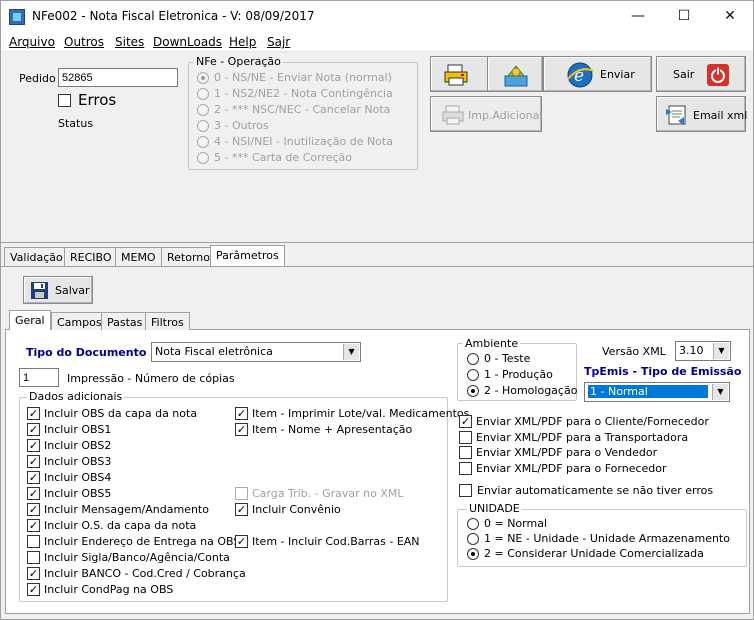 The image size is (754, 620). I want to click on salvar-button: Salvar, so click(58, 290).